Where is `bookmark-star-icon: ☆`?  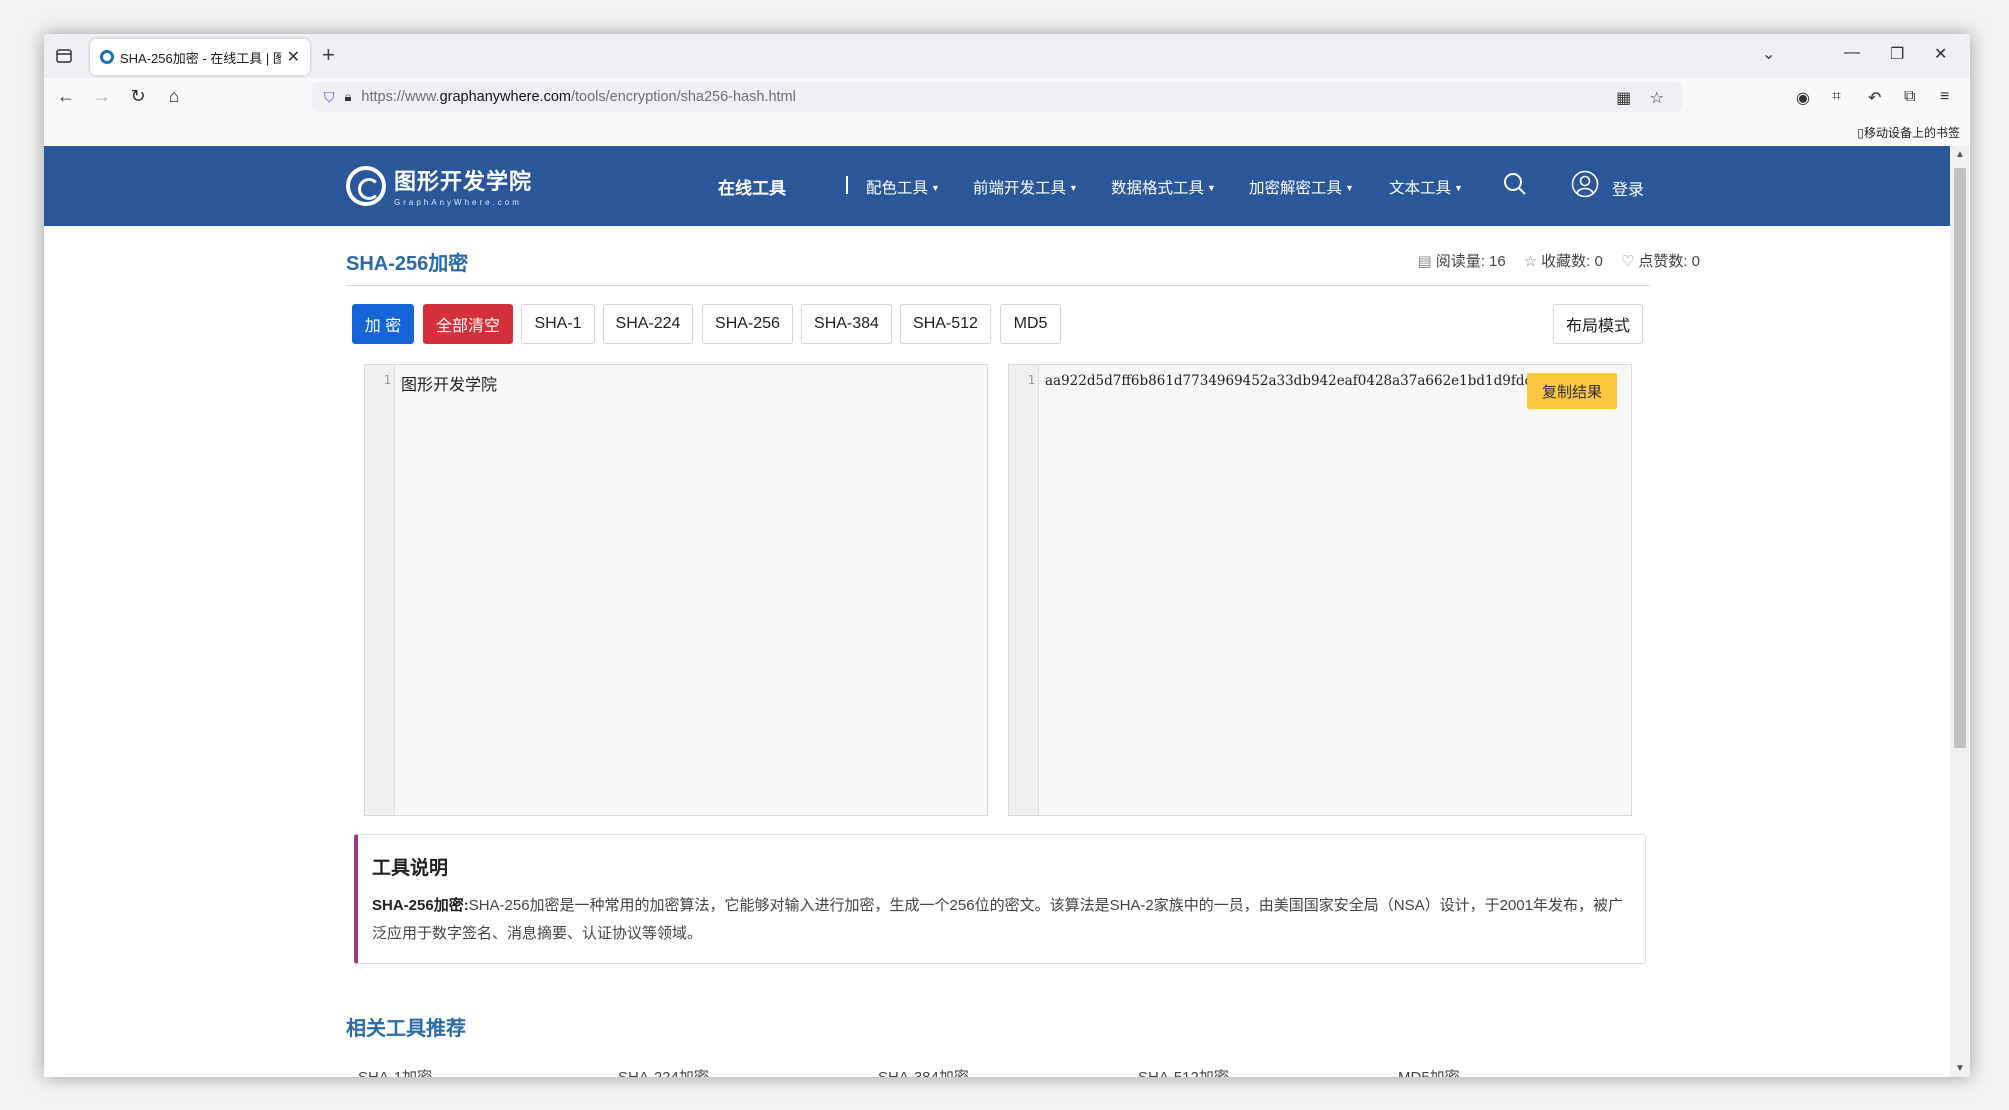 bookmark-star-icon: ☆ is located at coordinates (1657, 98).